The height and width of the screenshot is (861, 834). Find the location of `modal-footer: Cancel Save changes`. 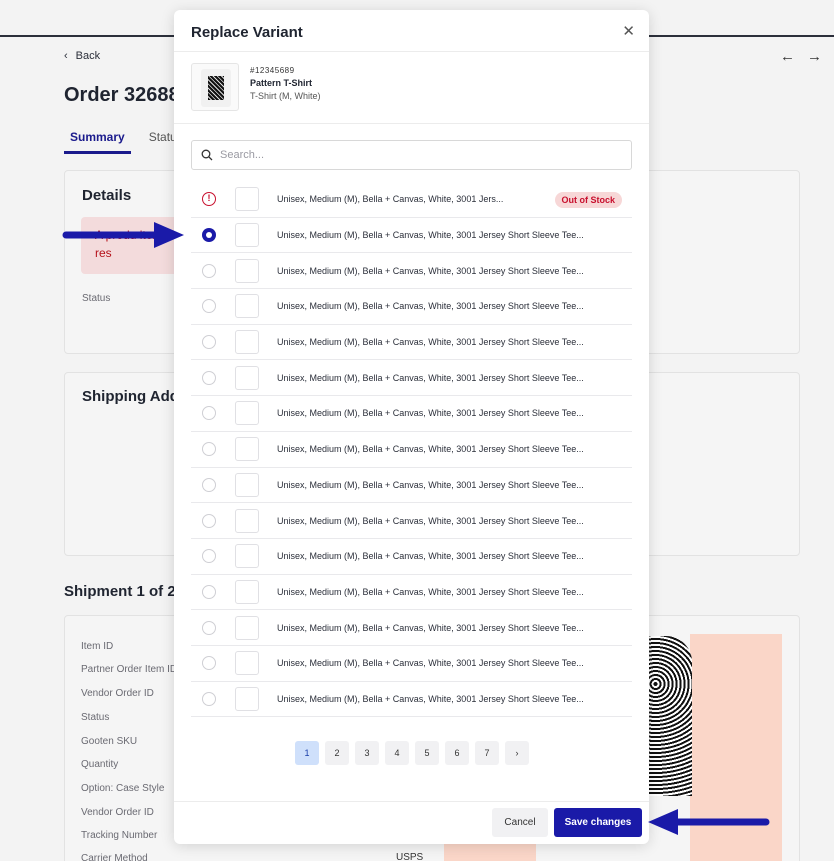

modal-footer: Cancel Save changes is located at coordinates (411, 822).